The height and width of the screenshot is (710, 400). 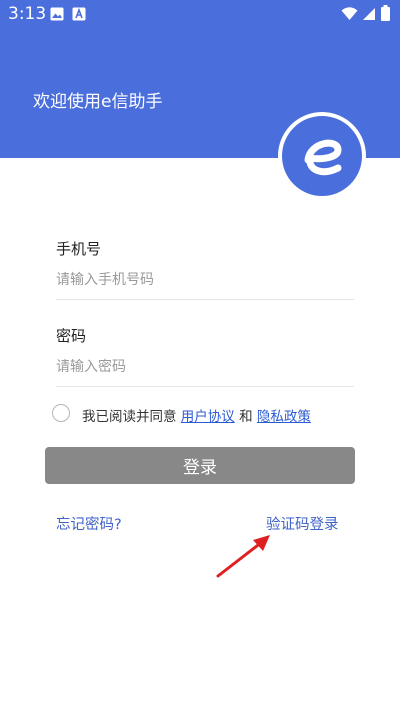 What do you see at coordinates (349, 15) in the screenshot?
I see `wifi-icon` at bounding box center [349, 15].